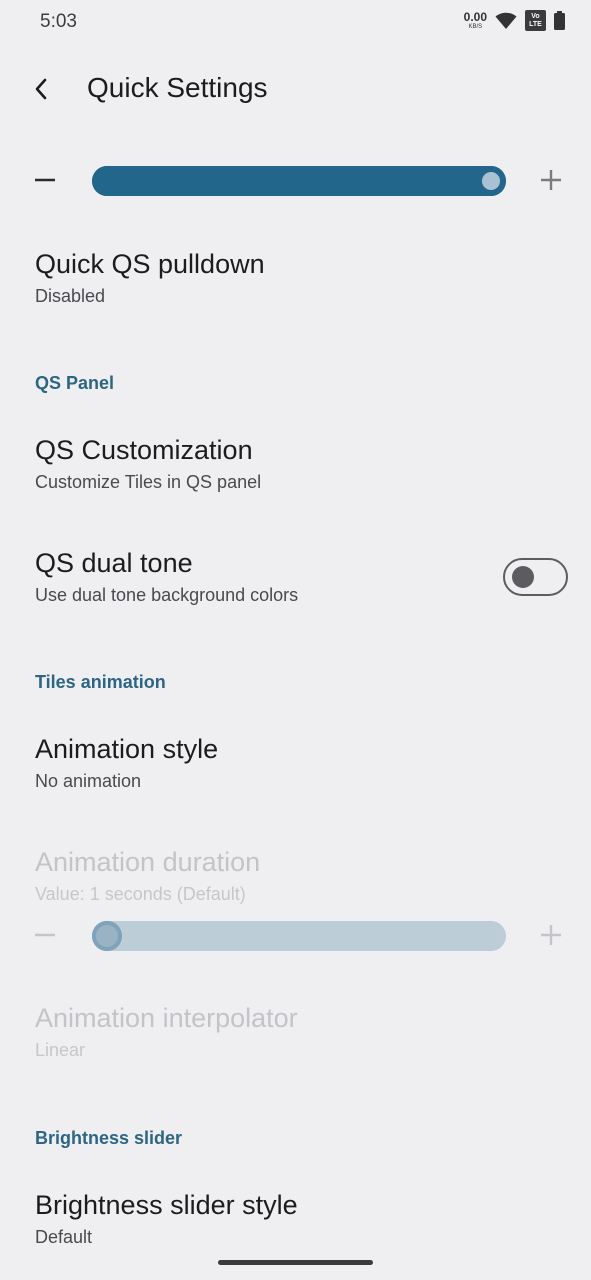 The image size is (591, 1280). I want to click on page-title: Quick Settings, so click(177, 87).